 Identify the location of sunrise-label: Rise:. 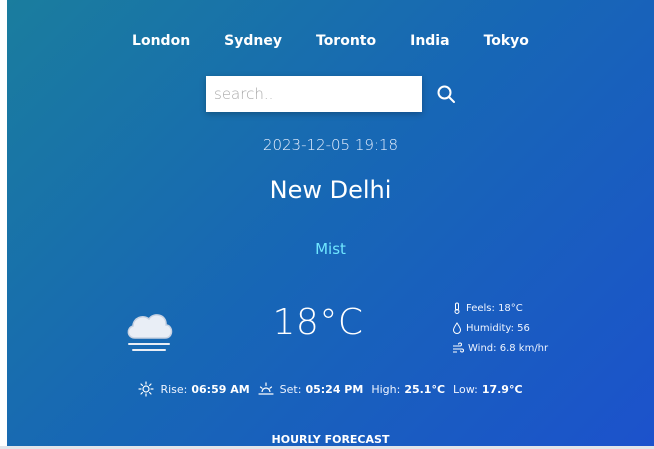
(174, 389).